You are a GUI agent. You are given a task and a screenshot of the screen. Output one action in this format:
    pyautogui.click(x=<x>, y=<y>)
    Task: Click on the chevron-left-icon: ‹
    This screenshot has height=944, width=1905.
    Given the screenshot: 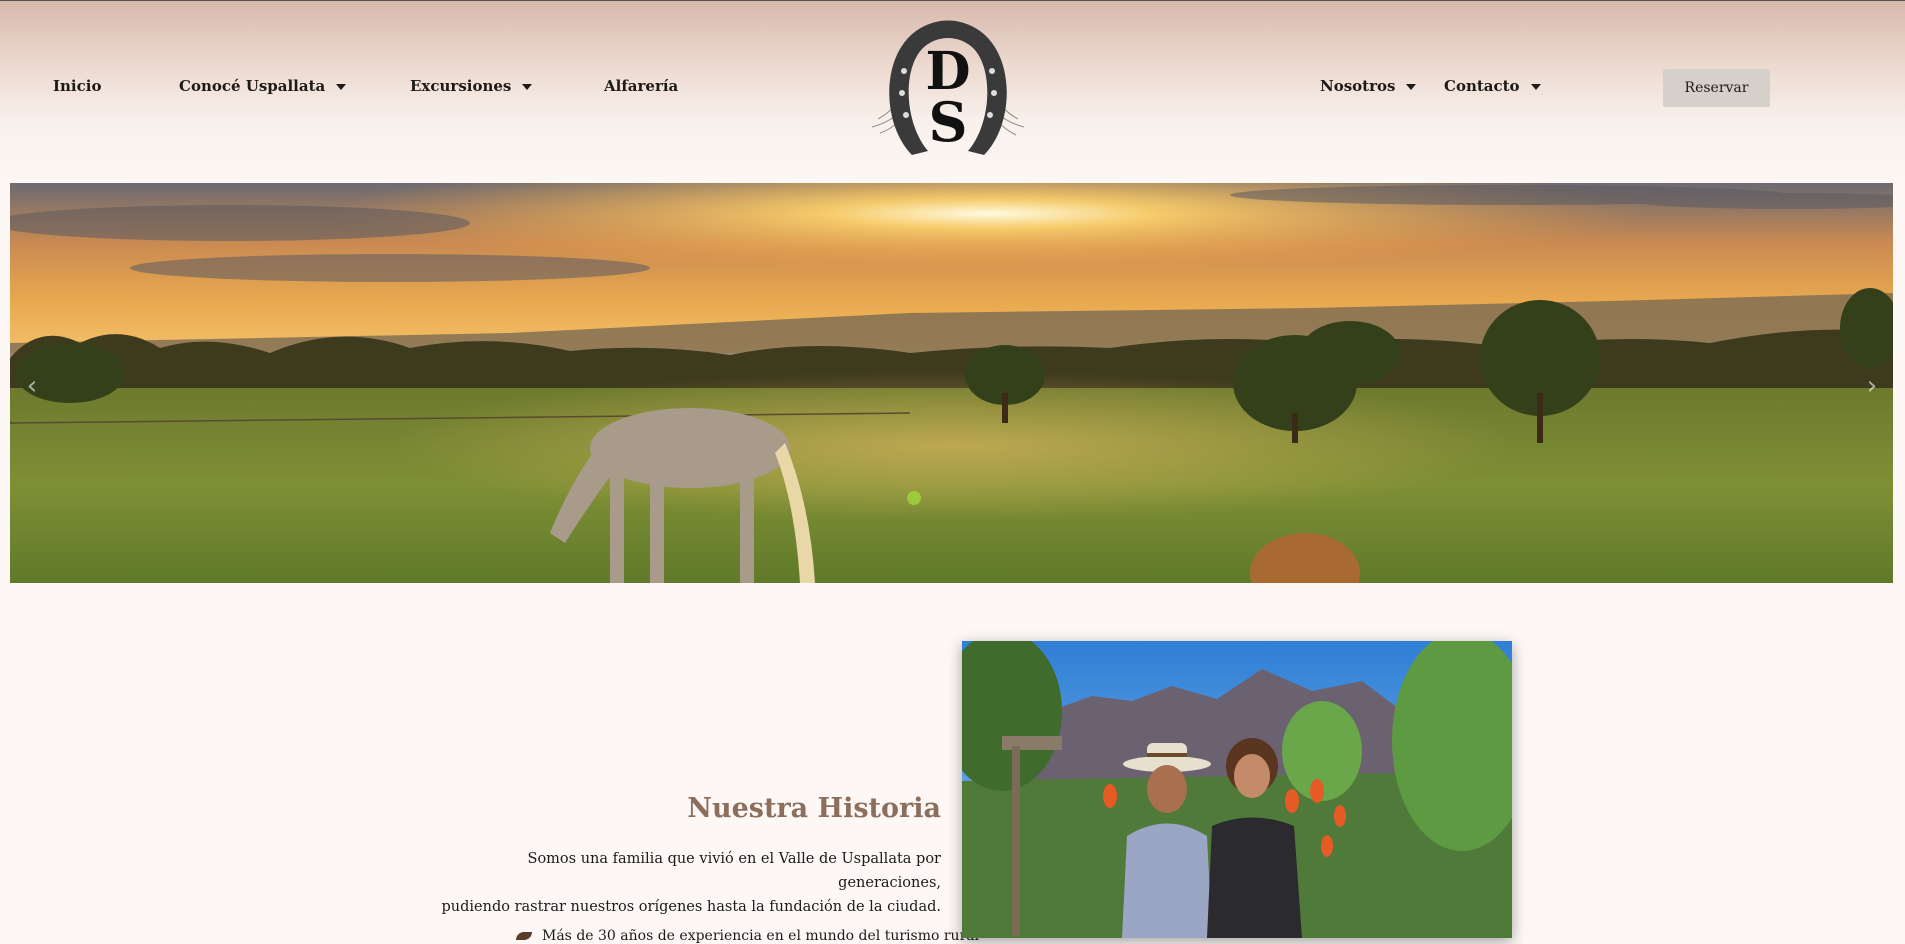 What is the action you would take?
    pyautogui.click(x=32, y=386)
    